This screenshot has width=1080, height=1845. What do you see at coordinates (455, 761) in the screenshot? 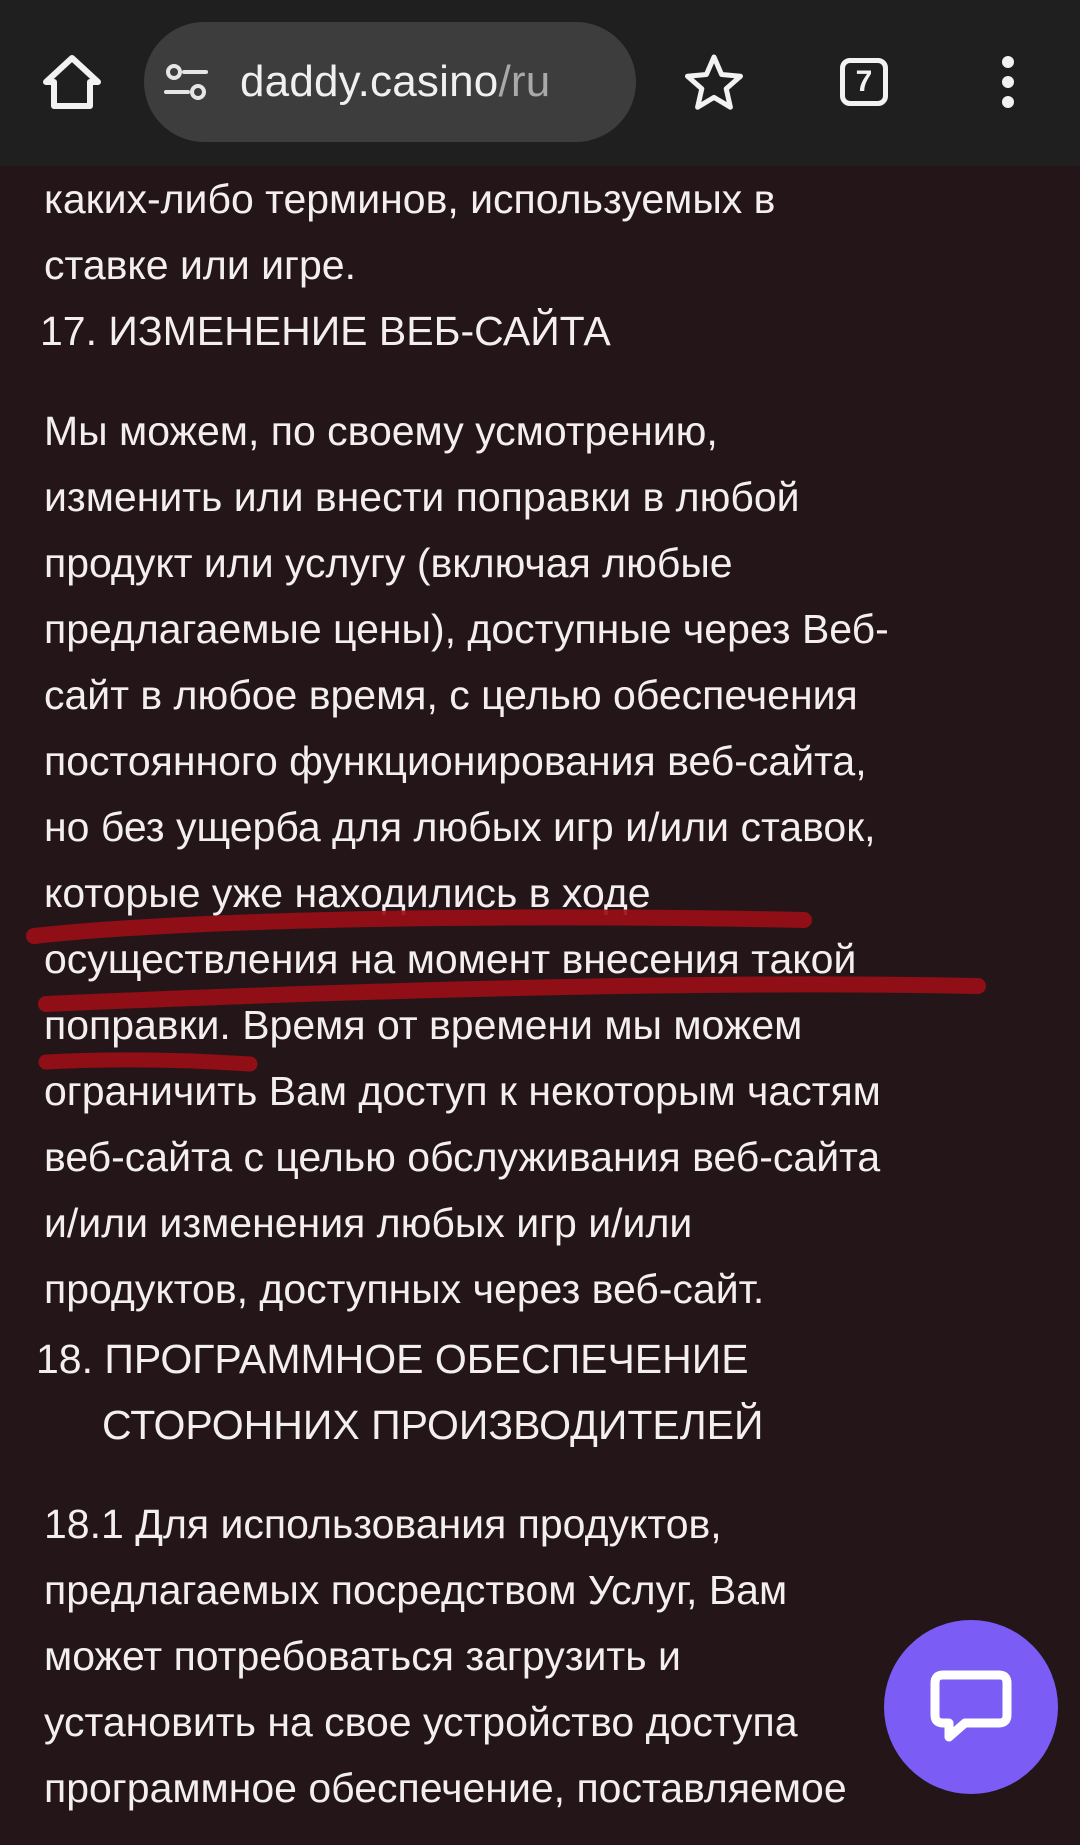
I see `text-line: постоянного функционирования веб-сайта,` at bounding box center [455, 761].